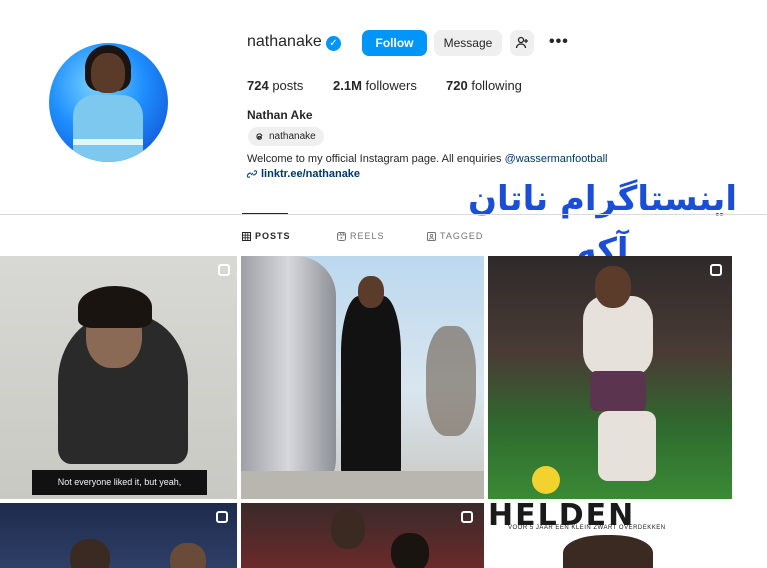  Describe the element at coordinates (608, 551) in the screenshot. I see `post-6-face` at that location.